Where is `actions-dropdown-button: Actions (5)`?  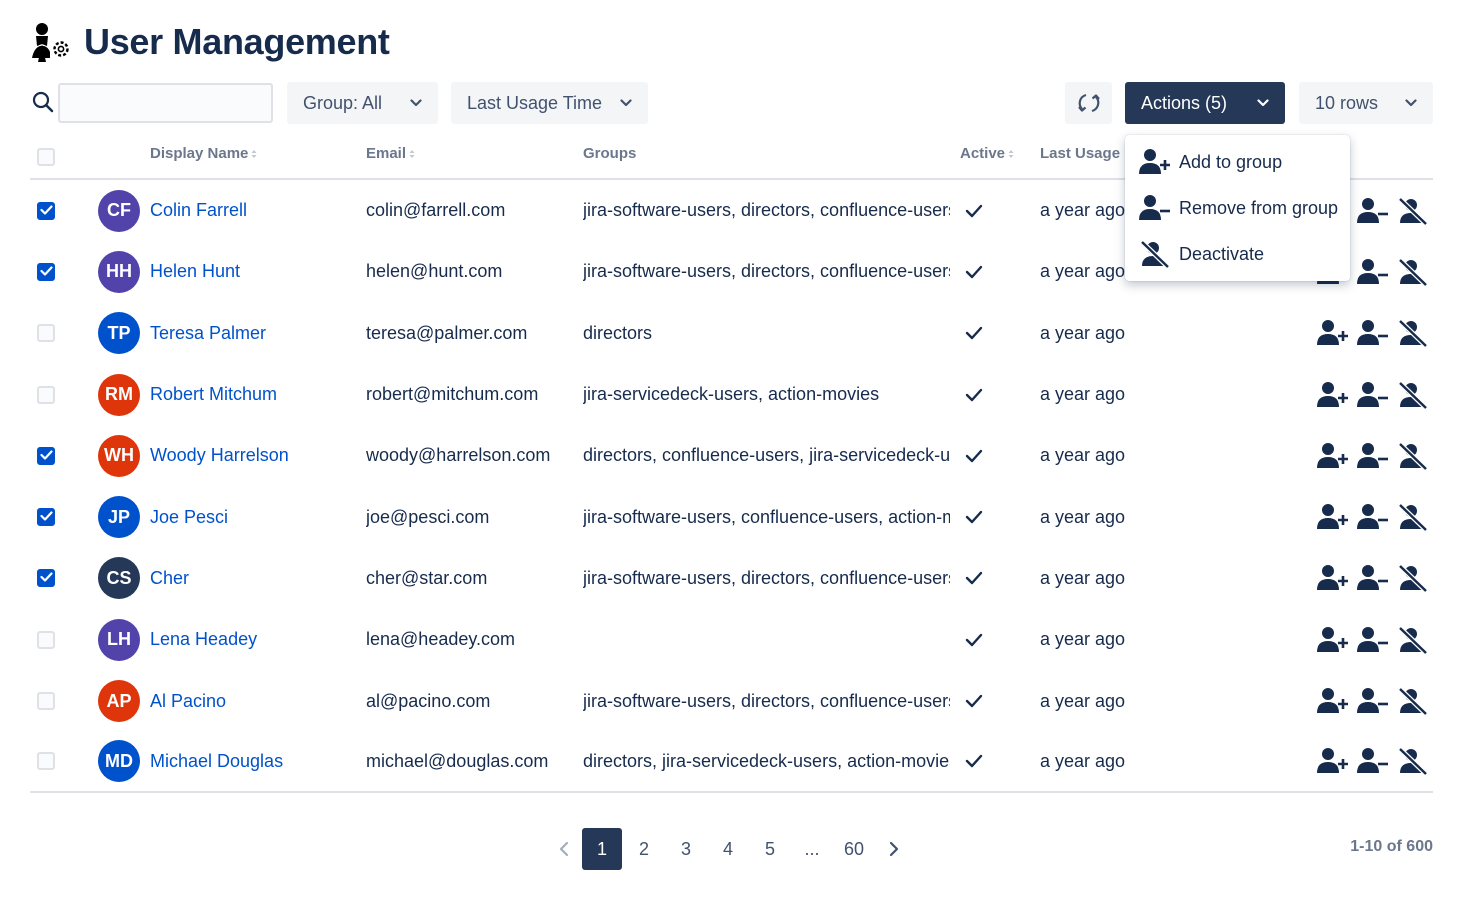
actions-dropdown-button: Actions (5) is located at coordinates (1205, 103).